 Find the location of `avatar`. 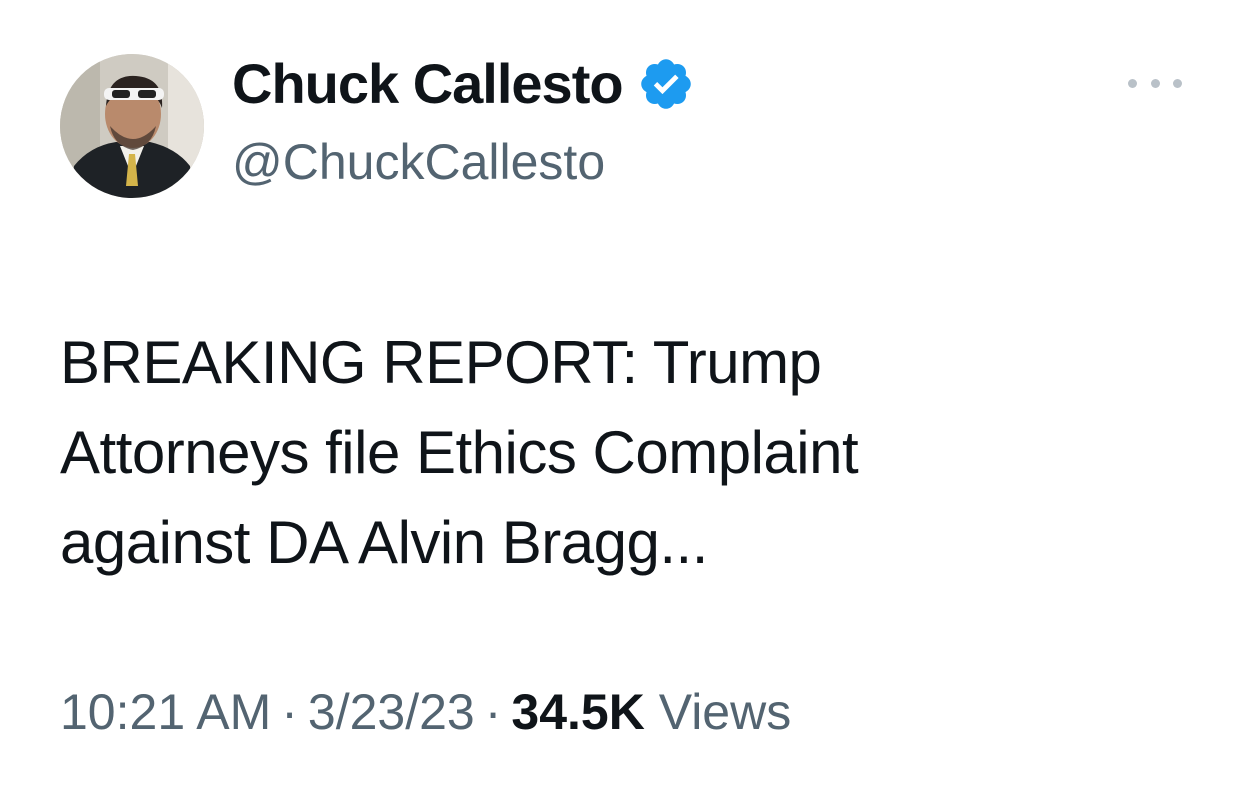

avatar is located at coordinates (132, 126).